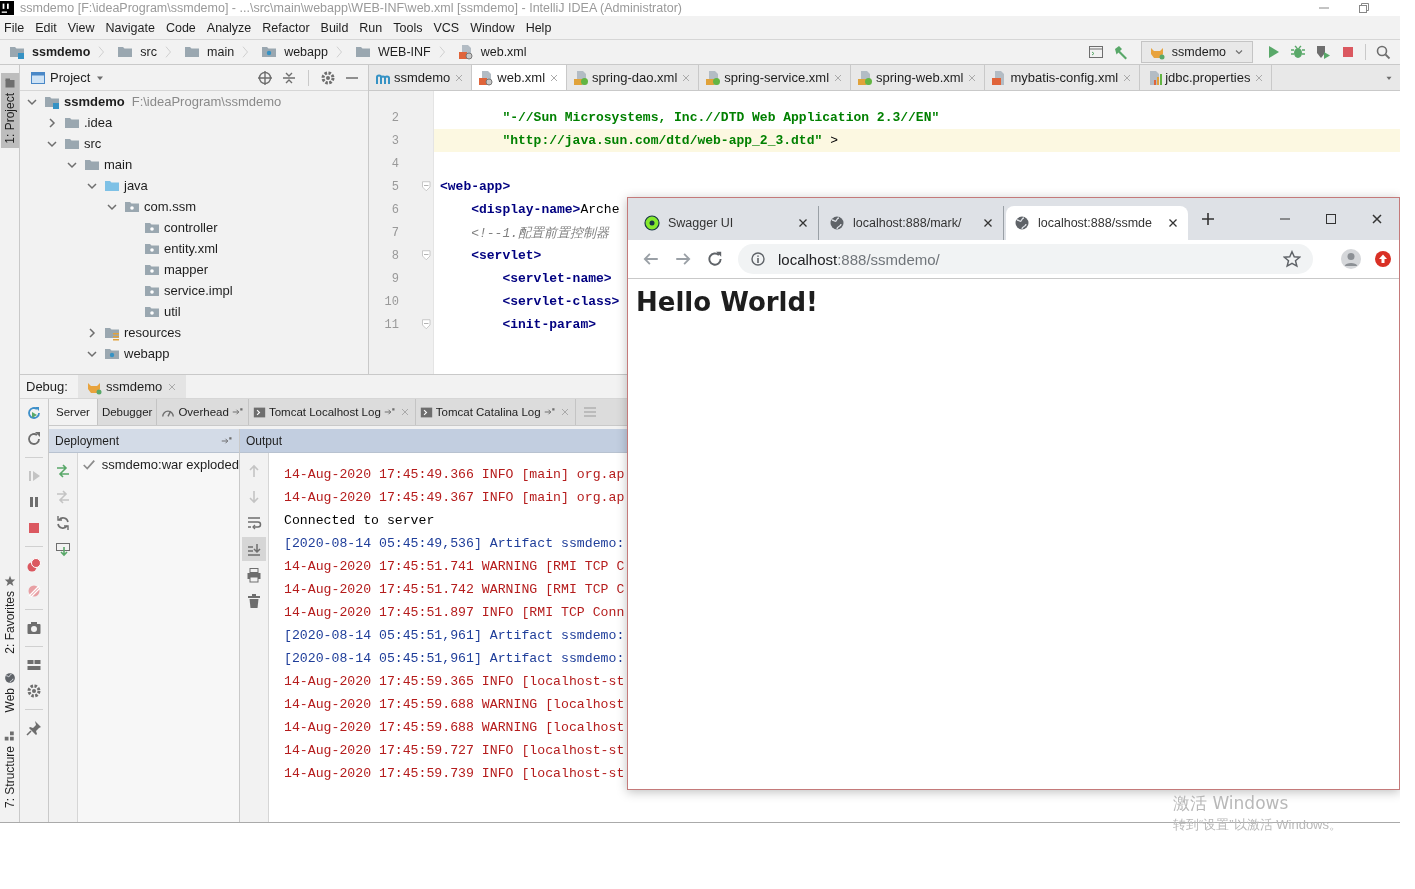 The height and width of the screenshot is (889, 1415). Describe the element at coordinates (1331, 219) in the screenshot. I see `maximize-icon` at that location.